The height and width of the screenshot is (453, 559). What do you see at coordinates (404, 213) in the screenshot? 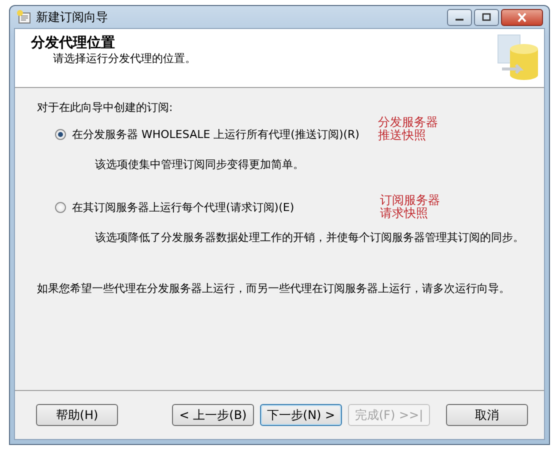
I see `annotation-text: 请求快照` at bounding box center [404, 213].